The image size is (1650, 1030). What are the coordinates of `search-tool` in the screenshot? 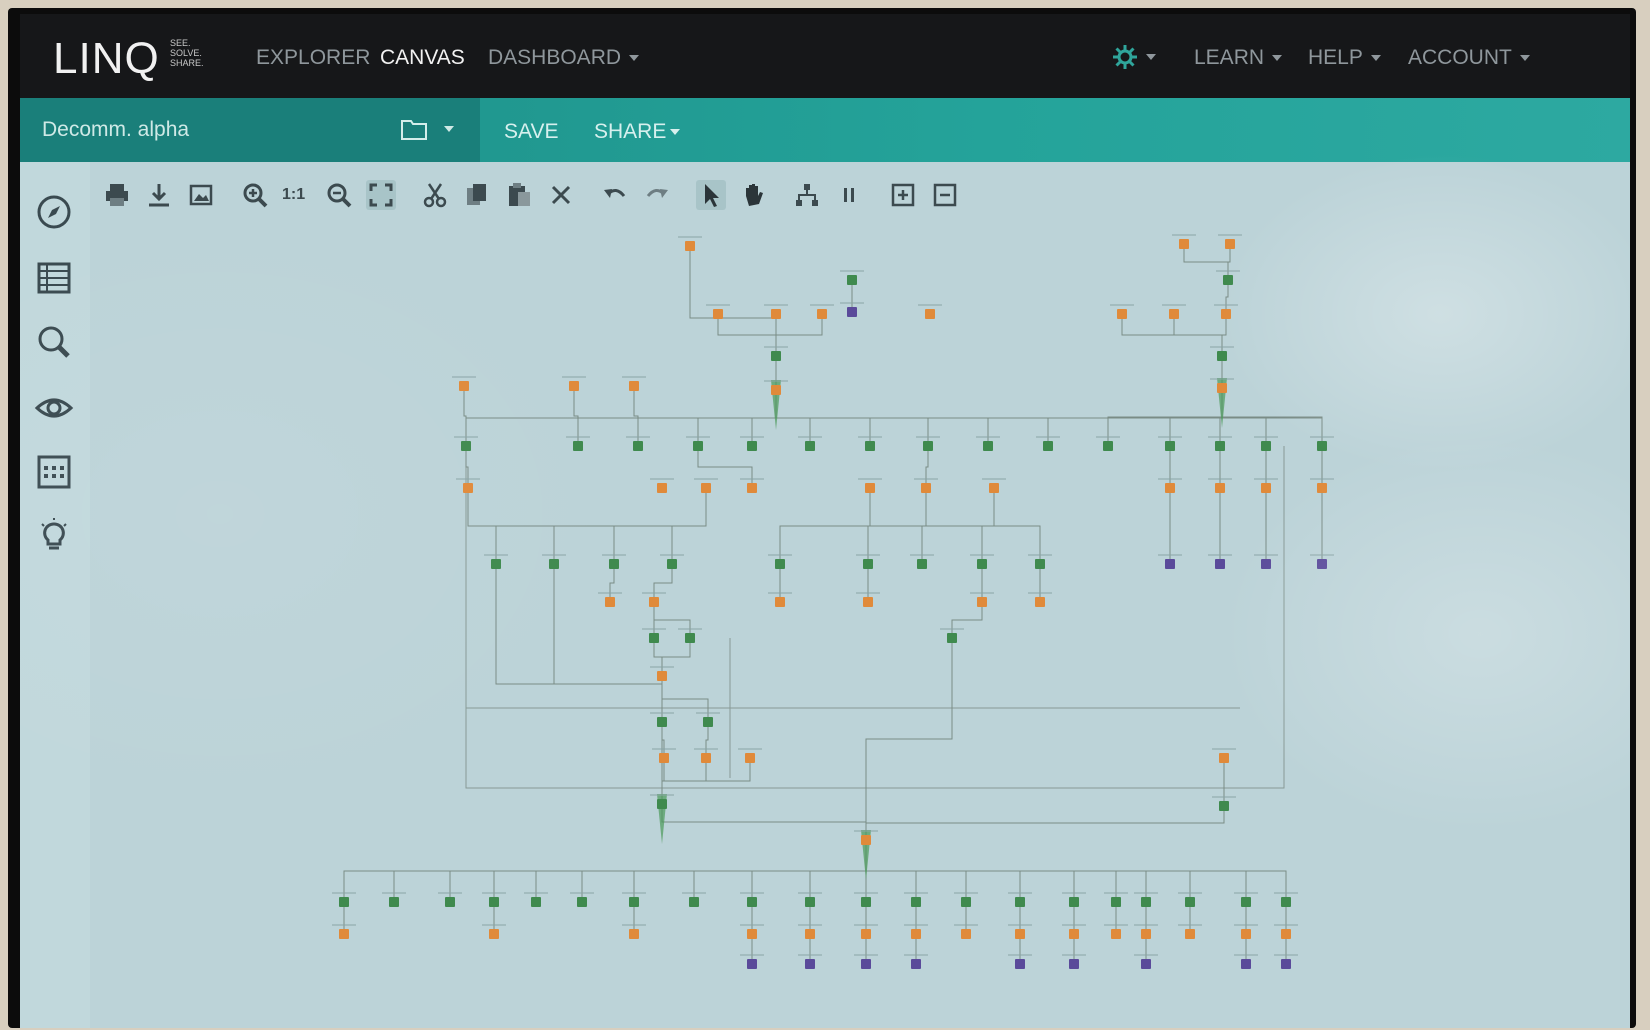 It's located at (54, 342).